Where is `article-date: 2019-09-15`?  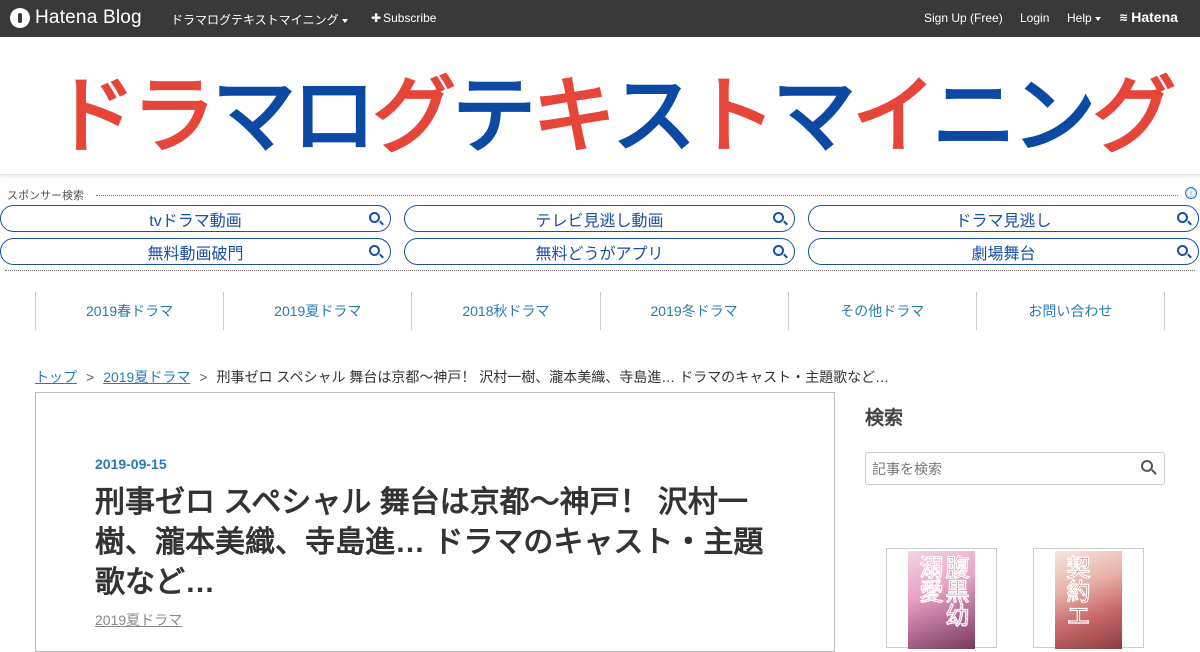 article-date: 2019-09-15 is located at coordinates (131, 464).